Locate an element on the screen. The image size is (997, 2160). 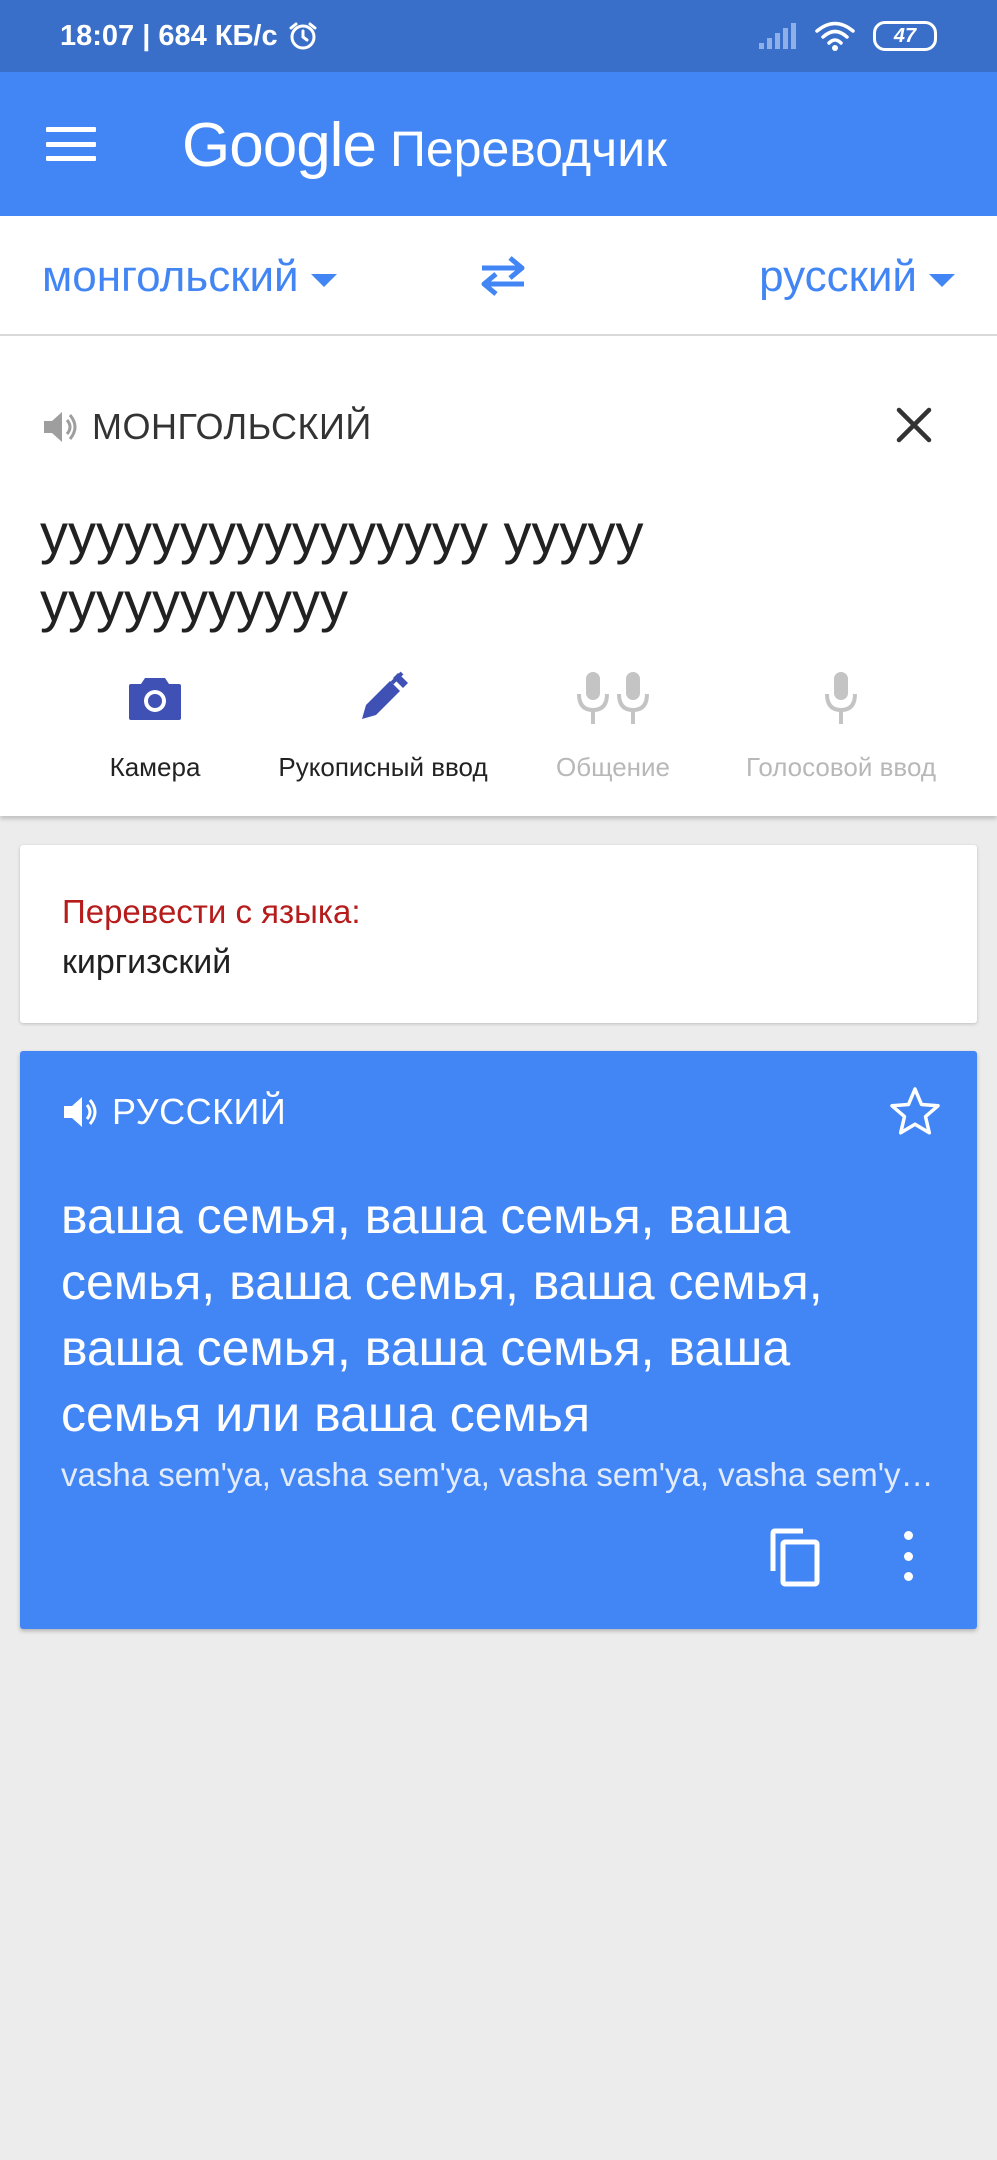
target-language-selector: русский is located at coordinates (857, 277).